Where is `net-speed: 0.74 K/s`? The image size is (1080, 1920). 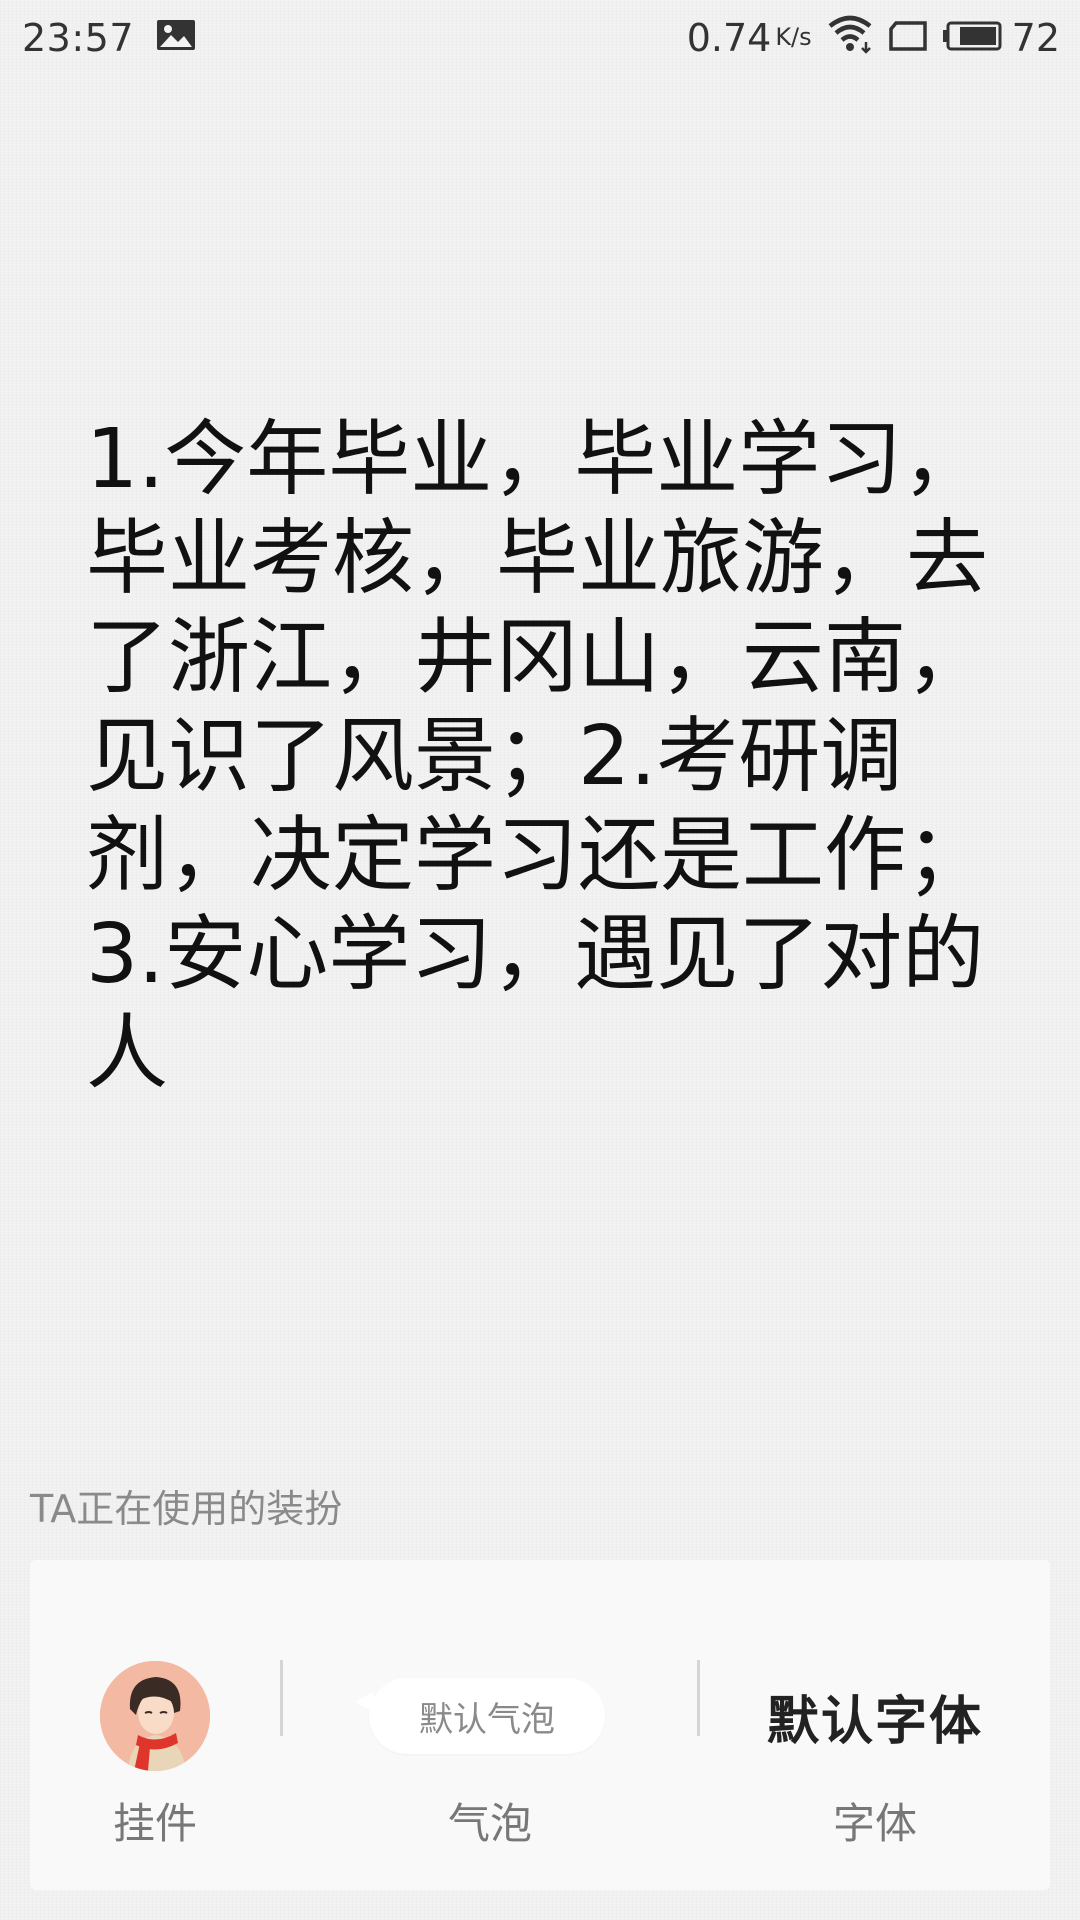 net-speed: 0.74 K/s is located at coordinates (749, 38).